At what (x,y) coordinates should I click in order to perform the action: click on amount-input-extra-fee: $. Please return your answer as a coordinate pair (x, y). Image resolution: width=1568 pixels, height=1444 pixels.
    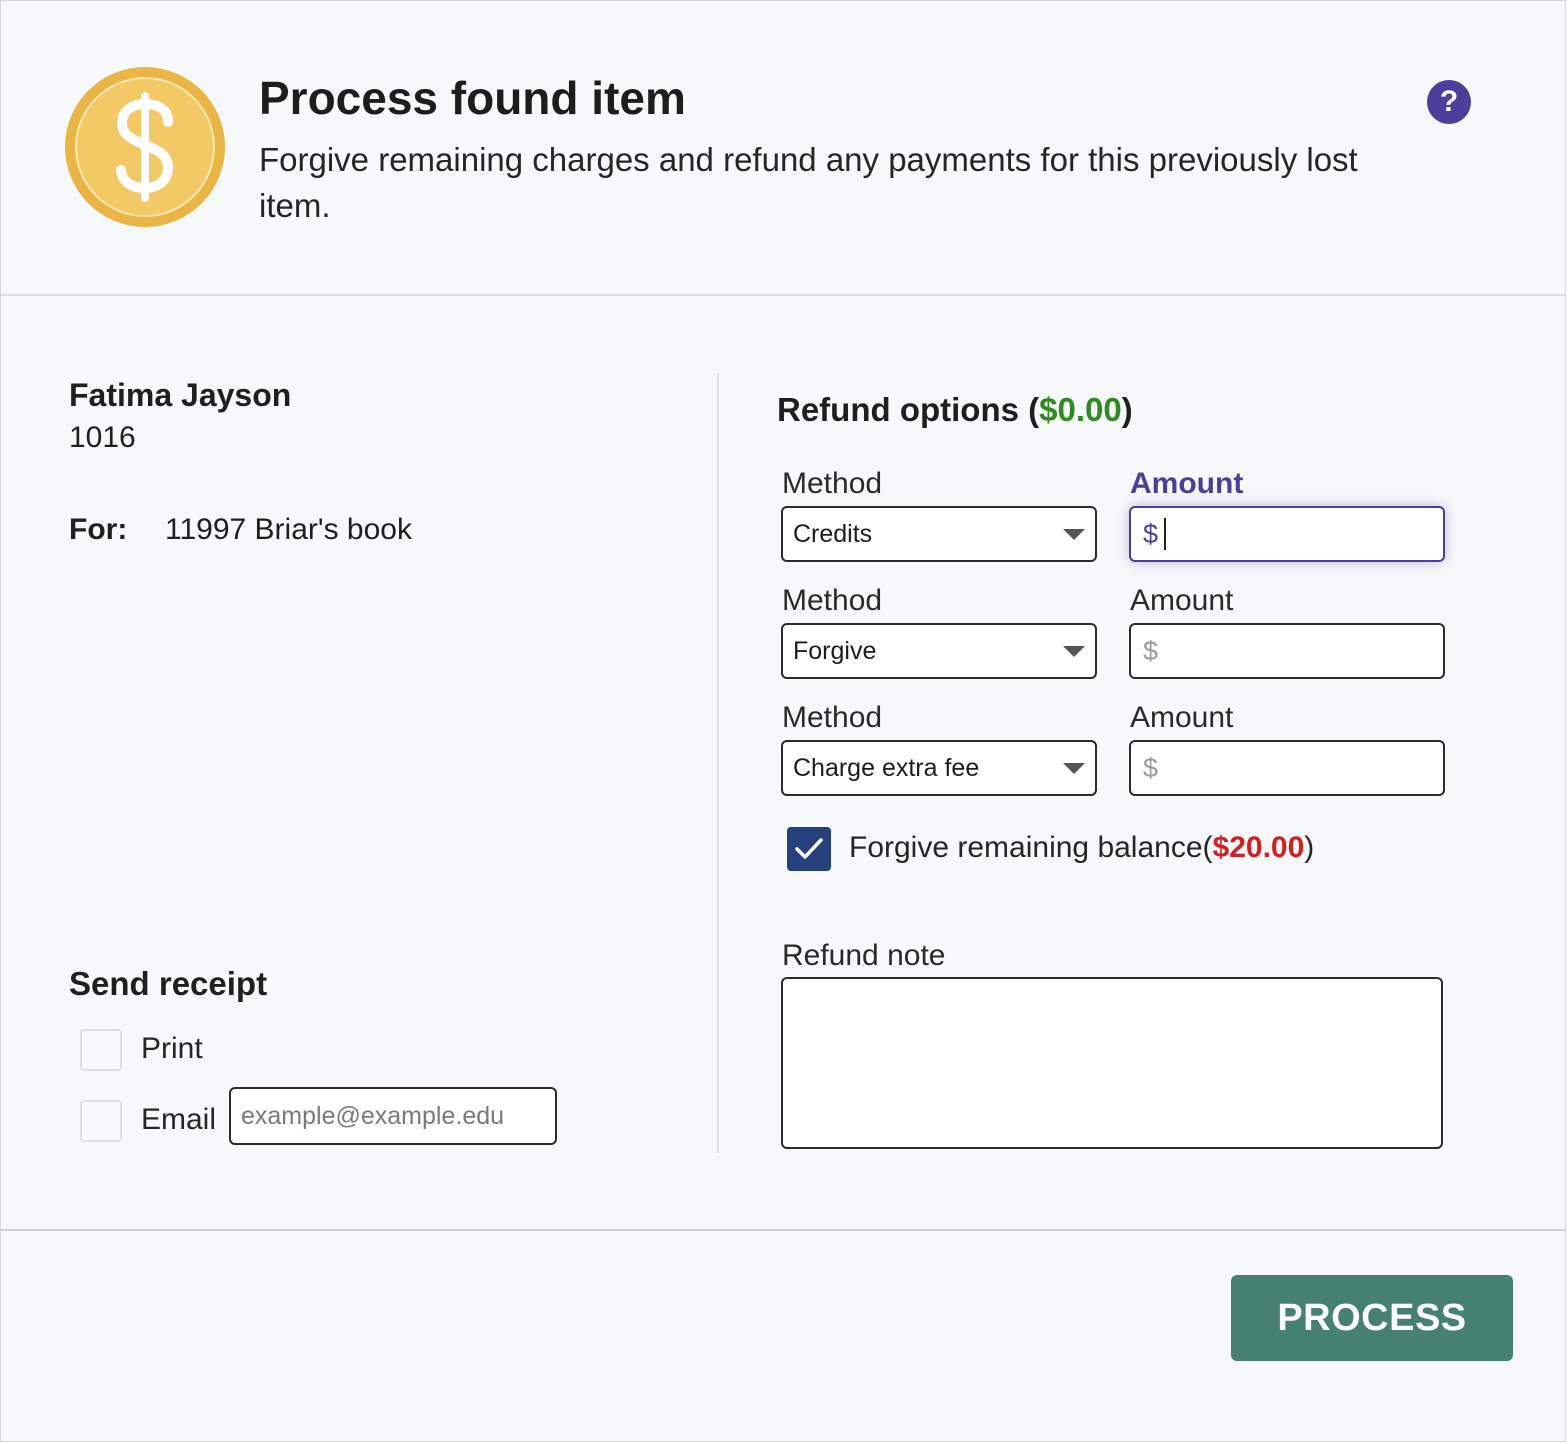
    Looking at the image, I should click on (1287, 768).